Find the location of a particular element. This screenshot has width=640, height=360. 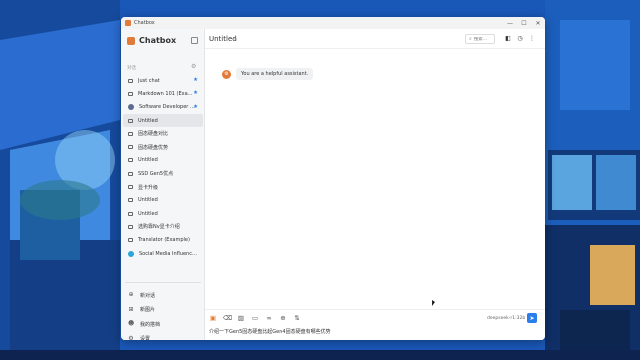

sidebar-chat-item: 固态硬盘对比 is located at coordinates (163, 133).